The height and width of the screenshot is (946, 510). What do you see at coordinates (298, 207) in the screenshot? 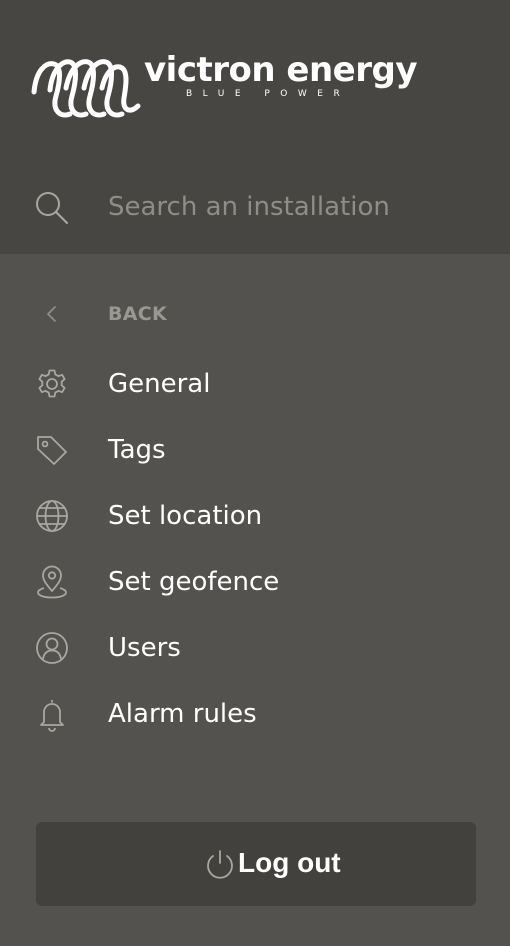
I see `search-input` at bounding box center [298, 207].